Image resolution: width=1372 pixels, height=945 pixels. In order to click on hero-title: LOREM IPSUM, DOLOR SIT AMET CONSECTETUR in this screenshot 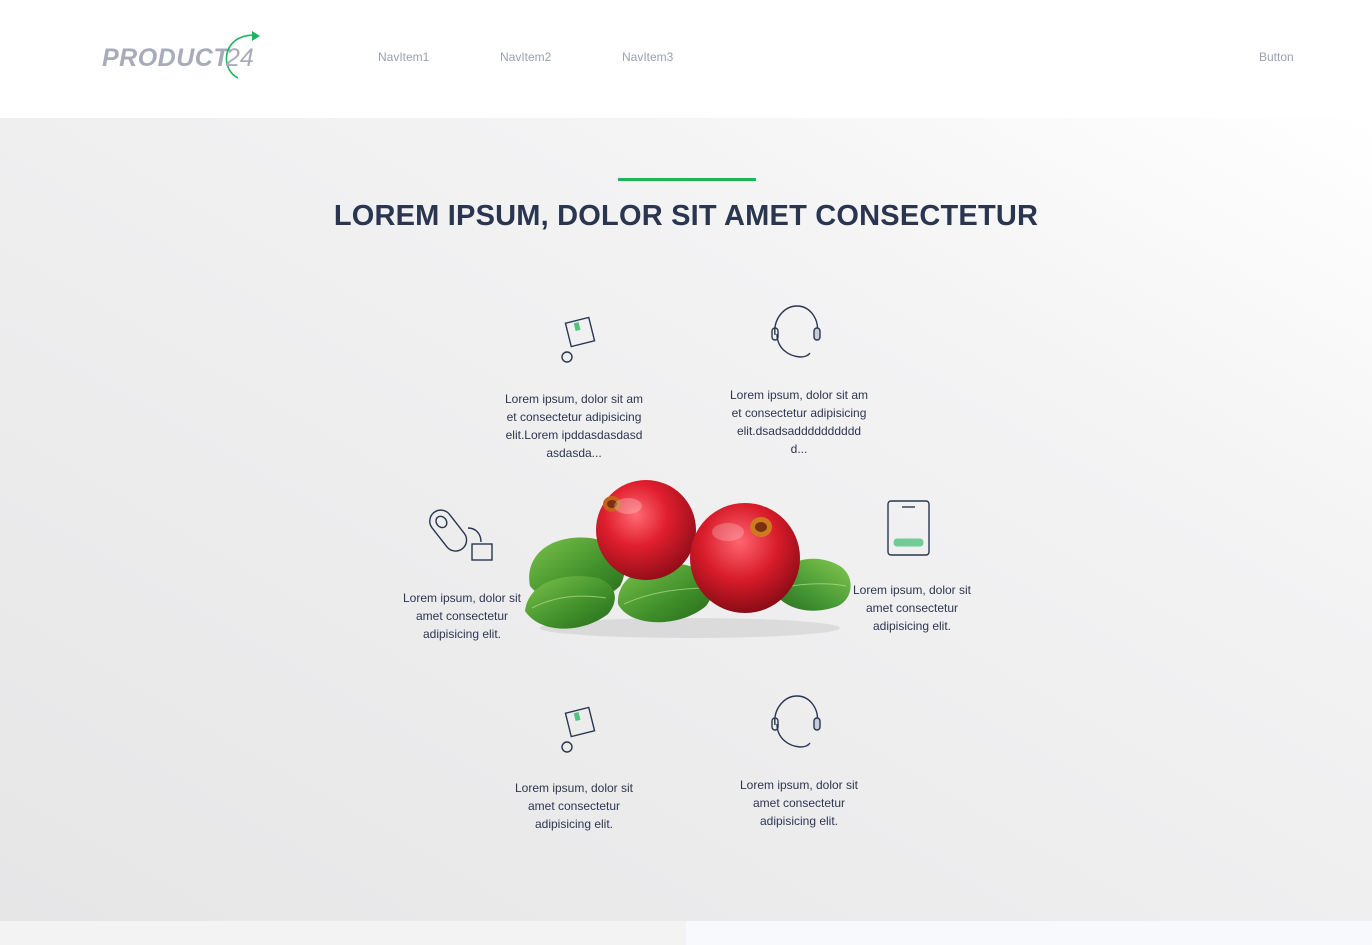, I will do `click(686, 216)`.